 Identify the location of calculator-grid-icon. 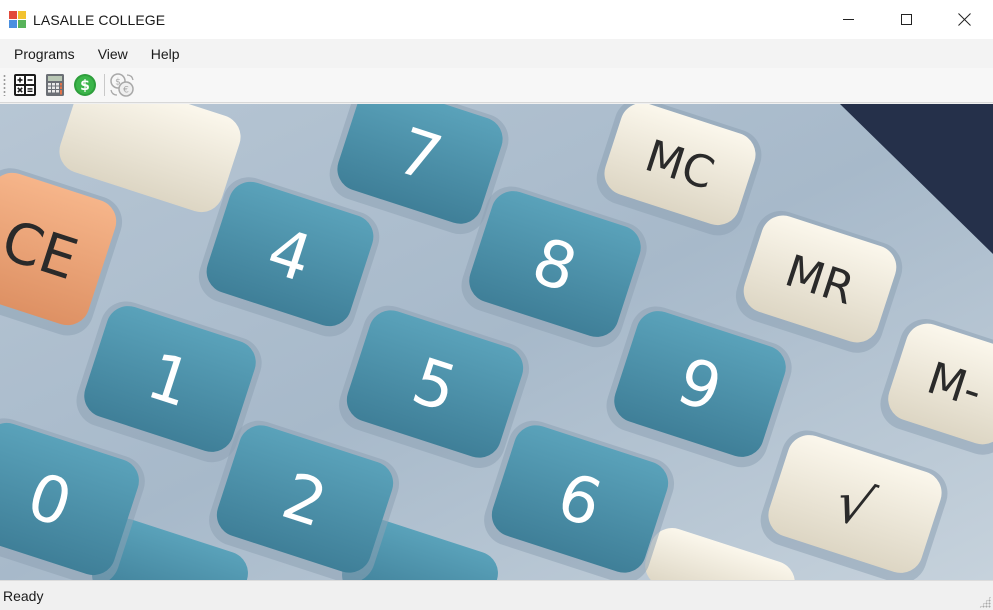
(25, 85).